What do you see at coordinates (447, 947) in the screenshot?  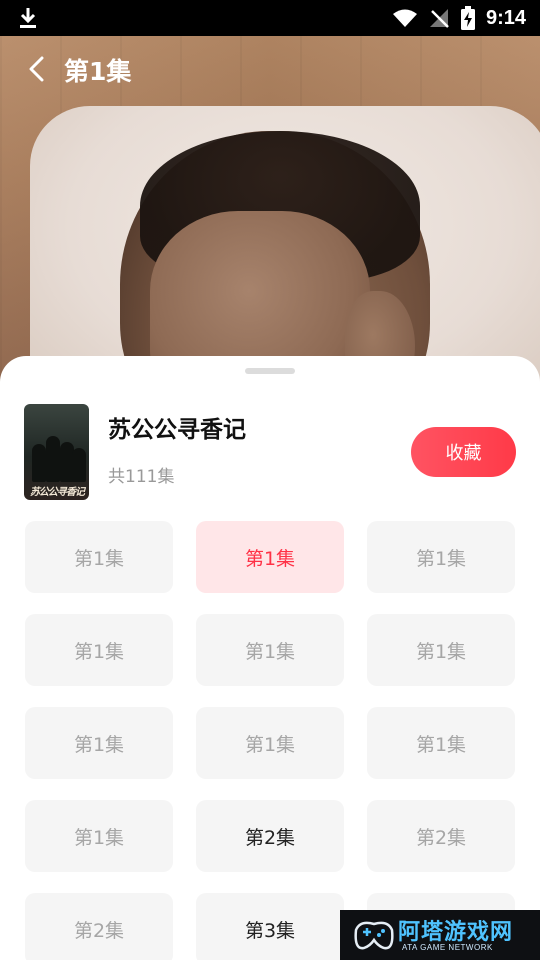 I see `watermark-subtitle: ATA GAME NETWORK` at bounding box center [447, 947].